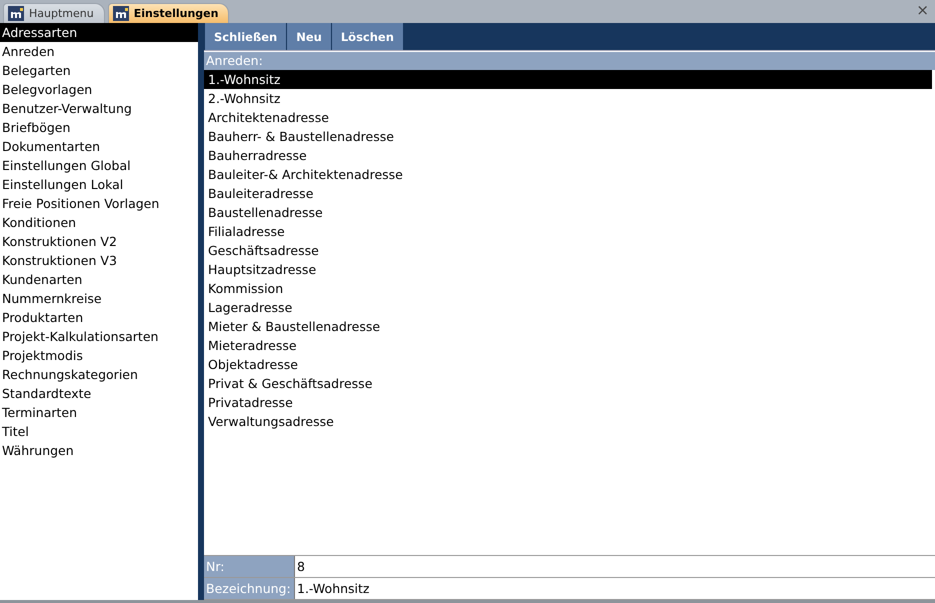  I want to click on list-item: Baustellenadresse, so click(568, 212).